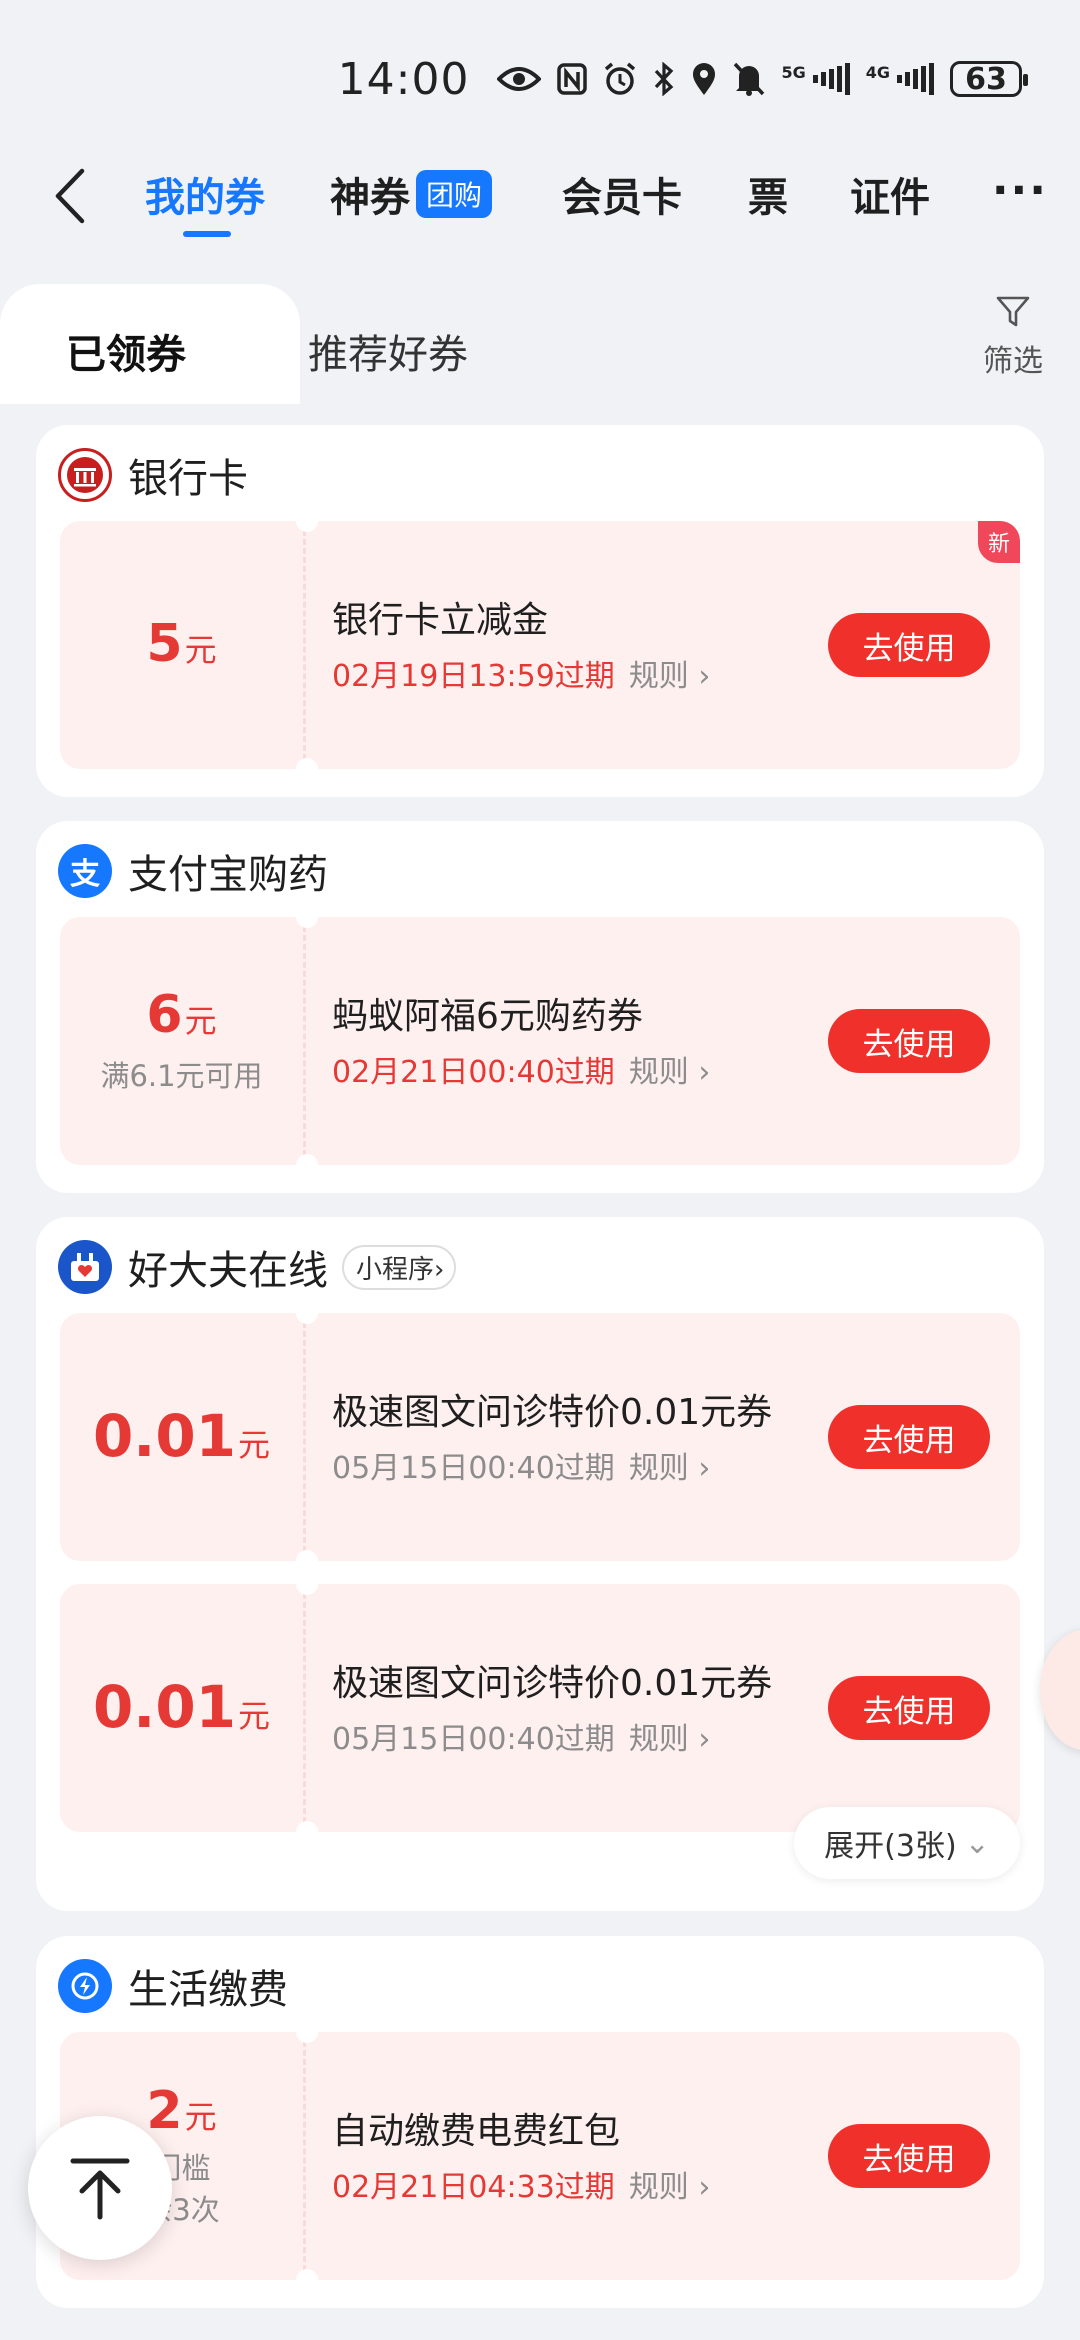 The height and width of the screenshot is (2340, 1080). I want to click on signal-5g-icon: 5G, so click(815, 79).